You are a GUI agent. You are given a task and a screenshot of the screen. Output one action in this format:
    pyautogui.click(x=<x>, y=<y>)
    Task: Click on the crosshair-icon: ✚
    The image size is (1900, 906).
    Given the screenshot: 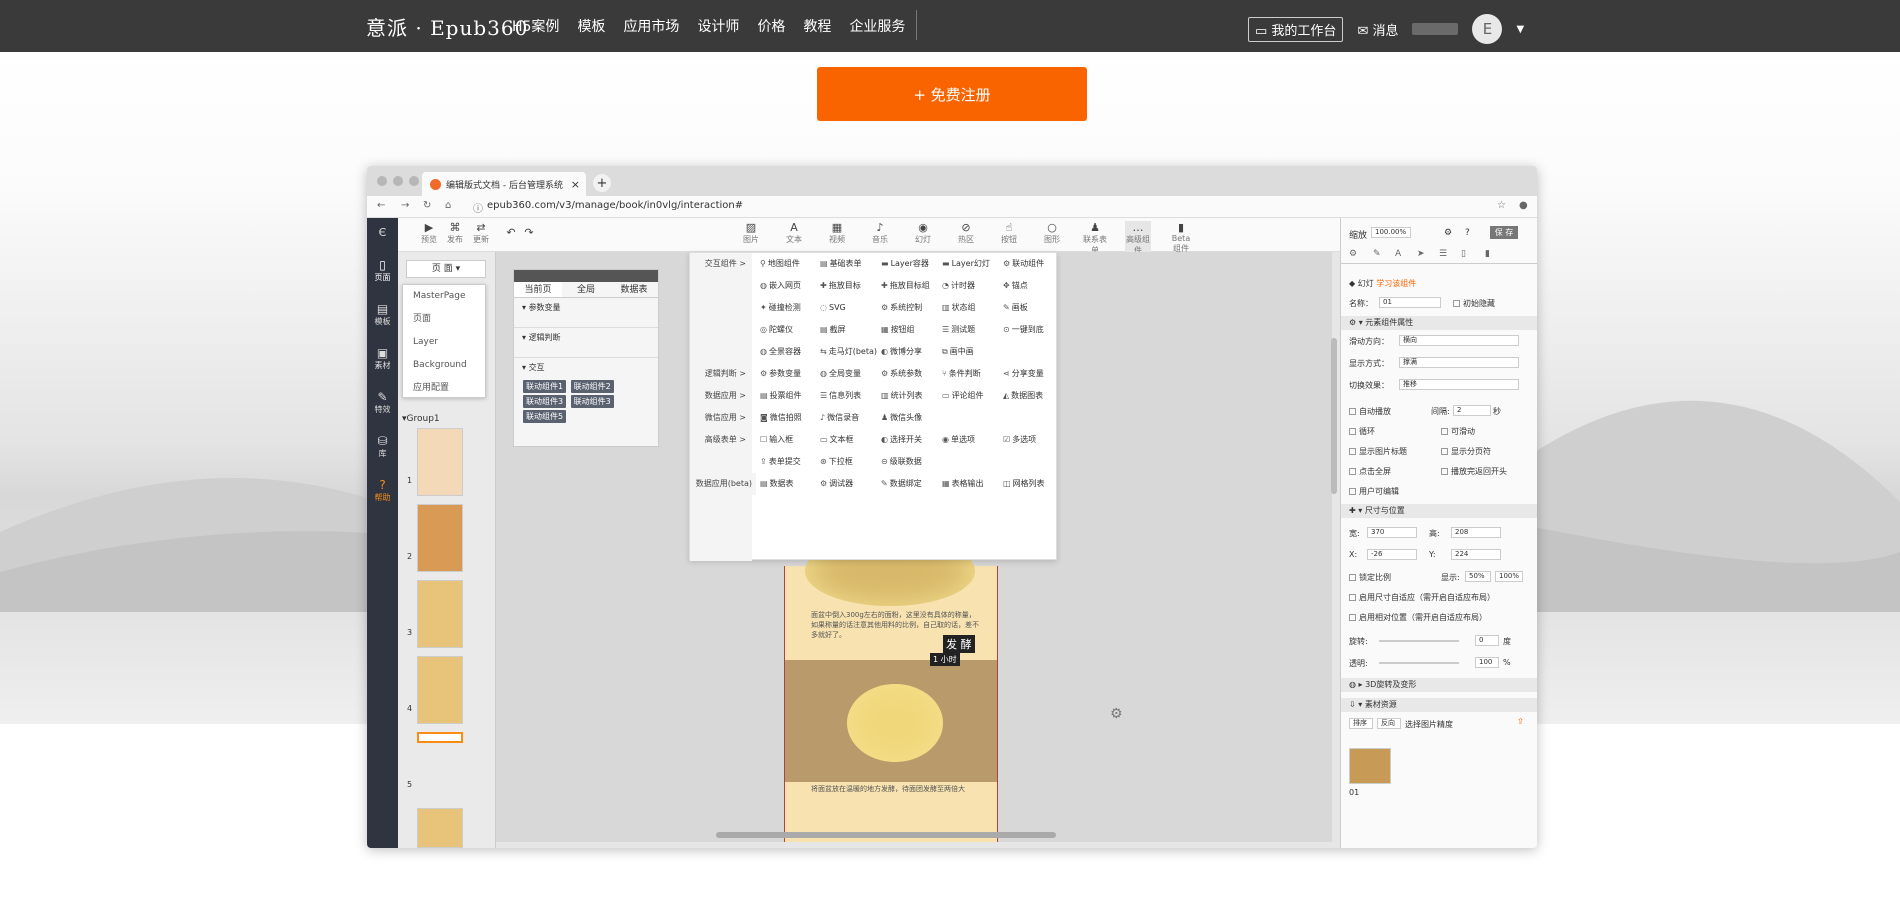 What is the action you would take?
    pyautogui.click(x=884, y=285)
    